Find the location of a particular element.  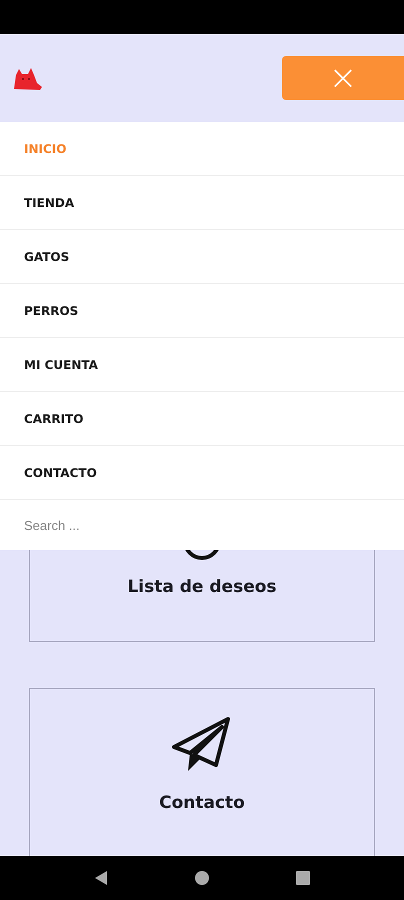

home-icon is located at coordinates (201, 878).